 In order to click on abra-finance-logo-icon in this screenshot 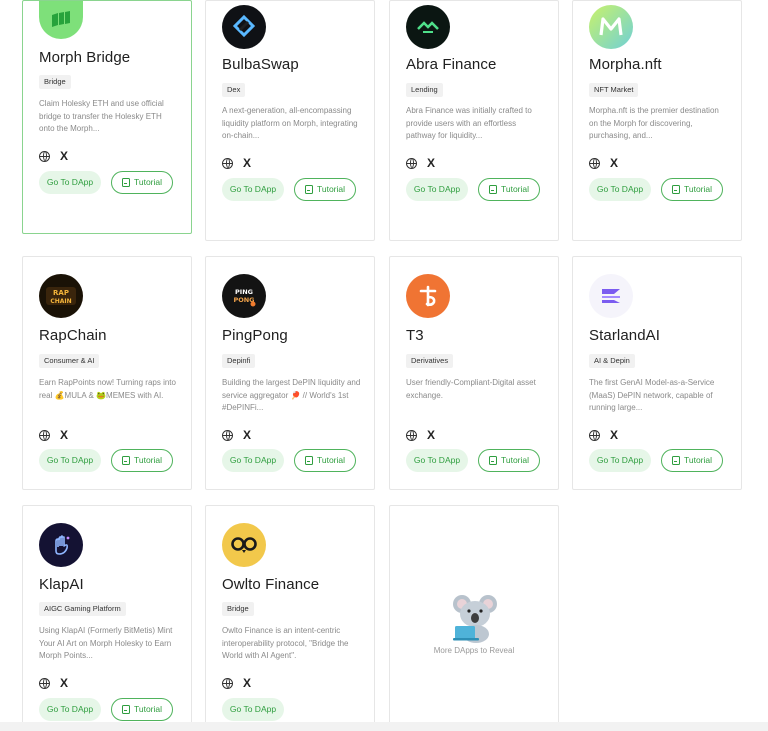, I will do `click(428, 27)`.